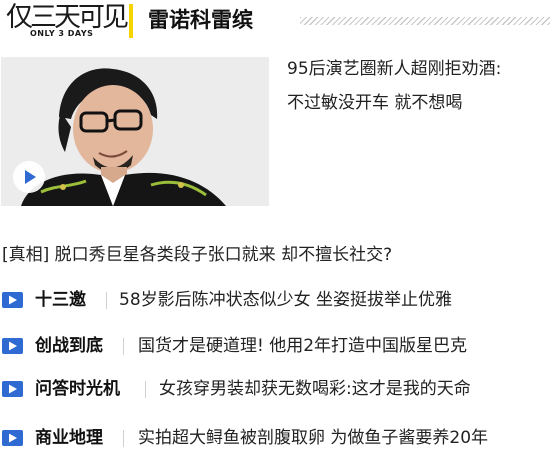 Image resolution: width=553 pixels, height=457 pixels. I want to click on list-item: 十三邀 58岁影后陈冲状态似少女 坐姿挺拔举止优雅, so click(276, 300).